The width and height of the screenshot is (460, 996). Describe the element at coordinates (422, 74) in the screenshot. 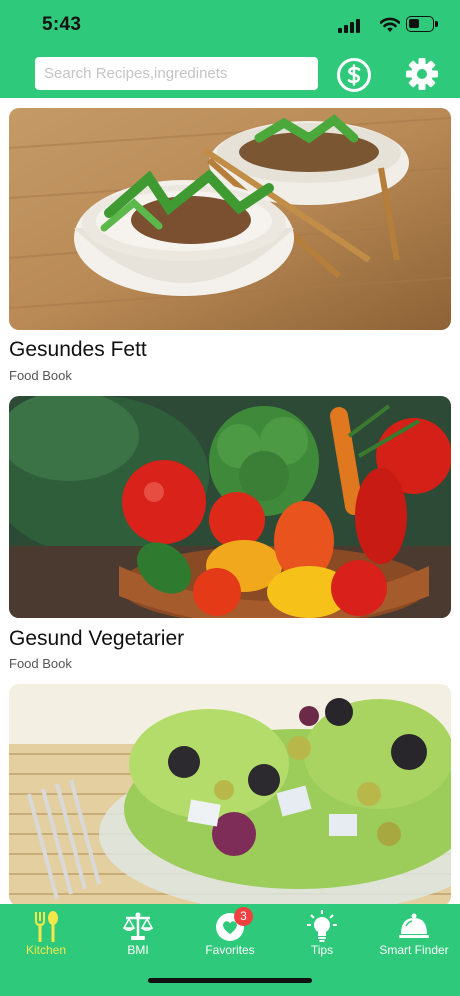

I see `gear-icon` at that location.